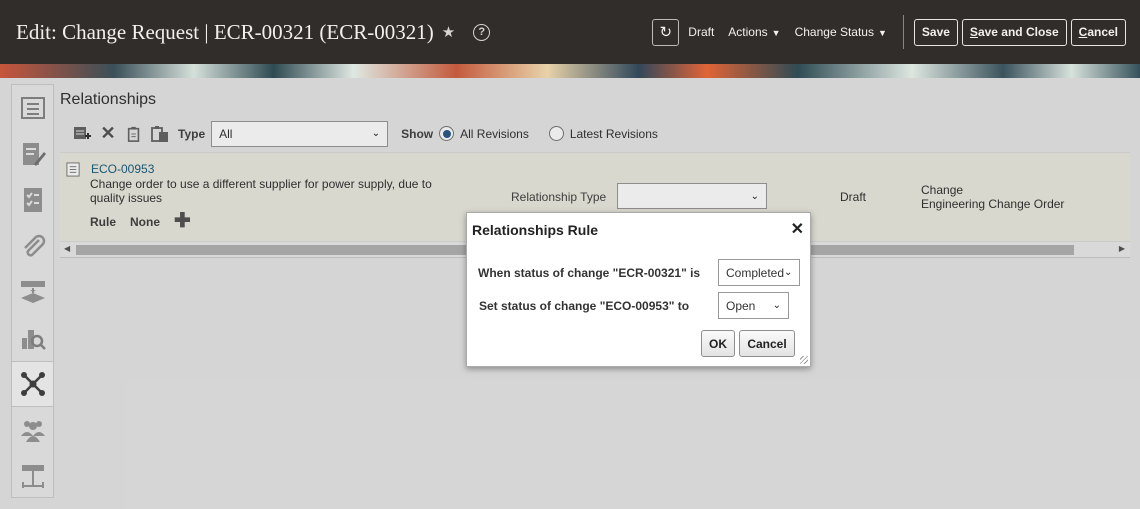  I want to click on decorative-banner, so click(570, 71).